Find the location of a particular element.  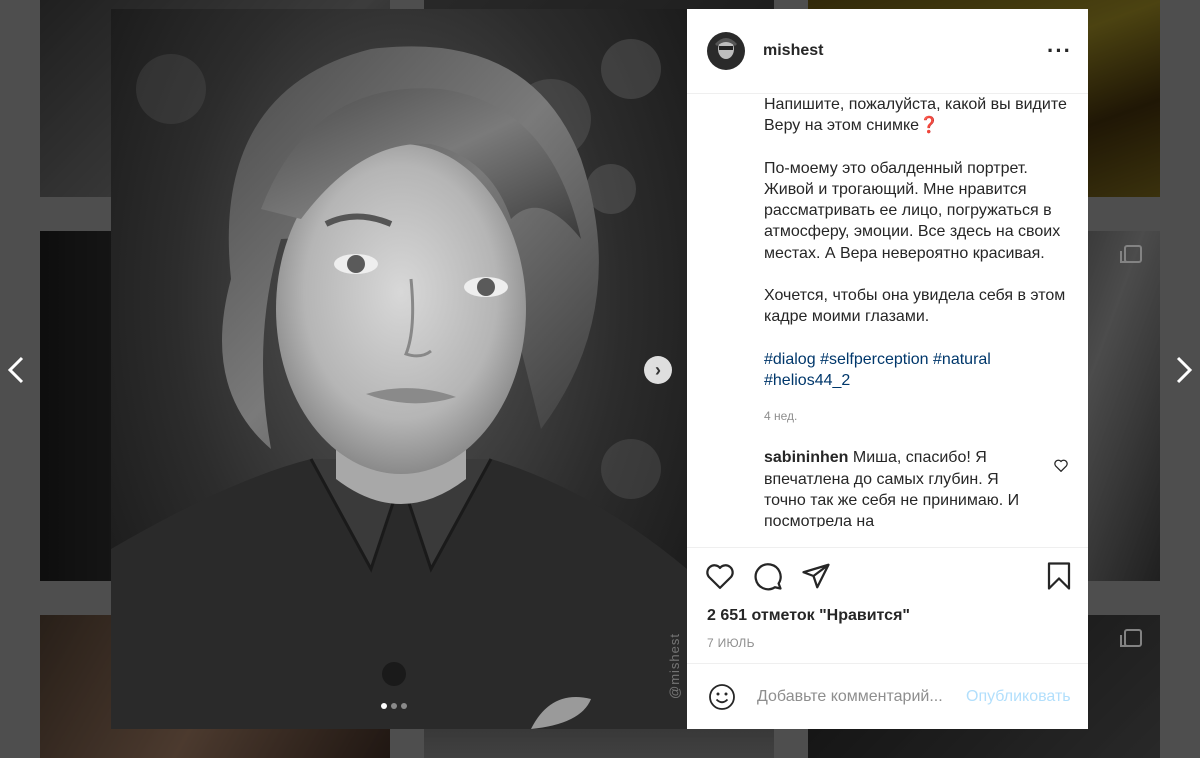

commenter-username: sabininhen is located at coordinates (806, 457).